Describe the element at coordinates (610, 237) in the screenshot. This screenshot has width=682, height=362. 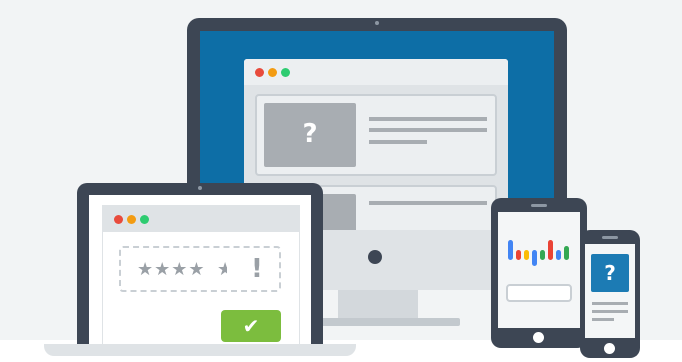
I see `phone-speaker` at that location.